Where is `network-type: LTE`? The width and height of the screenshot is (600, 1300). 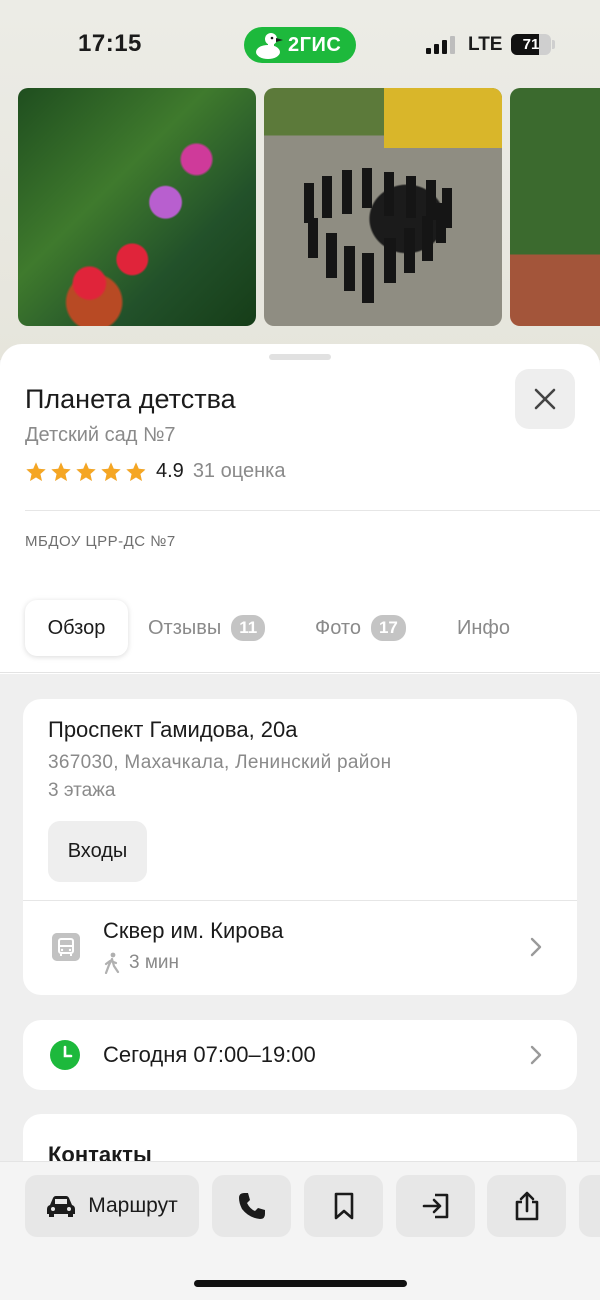 network-type: LTE is located at coordinates (485, 44).